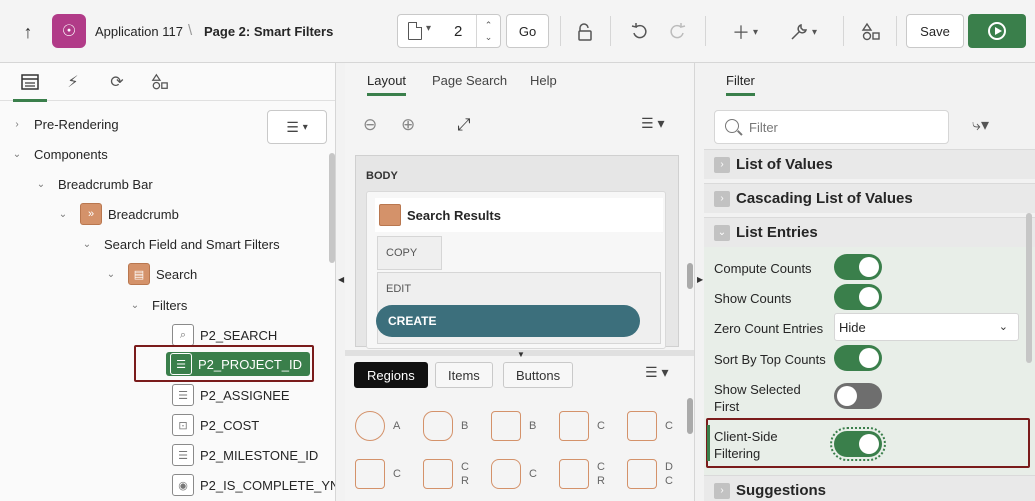 This screenshot has width=1035, height=501. What do you see at coordinates (926, 327) in the screenshot?
I see `zero-count-entries-select: Hide ⌄` at bounding box center [926, 327].